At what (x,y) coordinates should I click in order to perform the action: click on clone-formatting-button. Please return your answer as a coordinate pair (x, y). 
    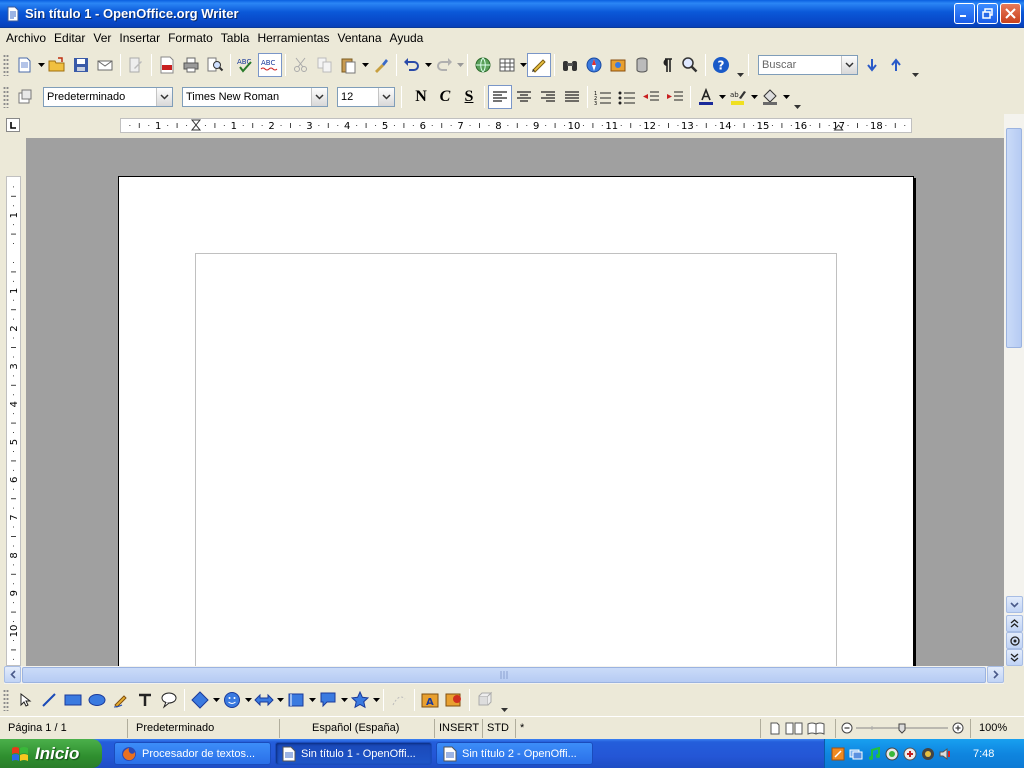
    Looking at the image, I should click on (381, 65).